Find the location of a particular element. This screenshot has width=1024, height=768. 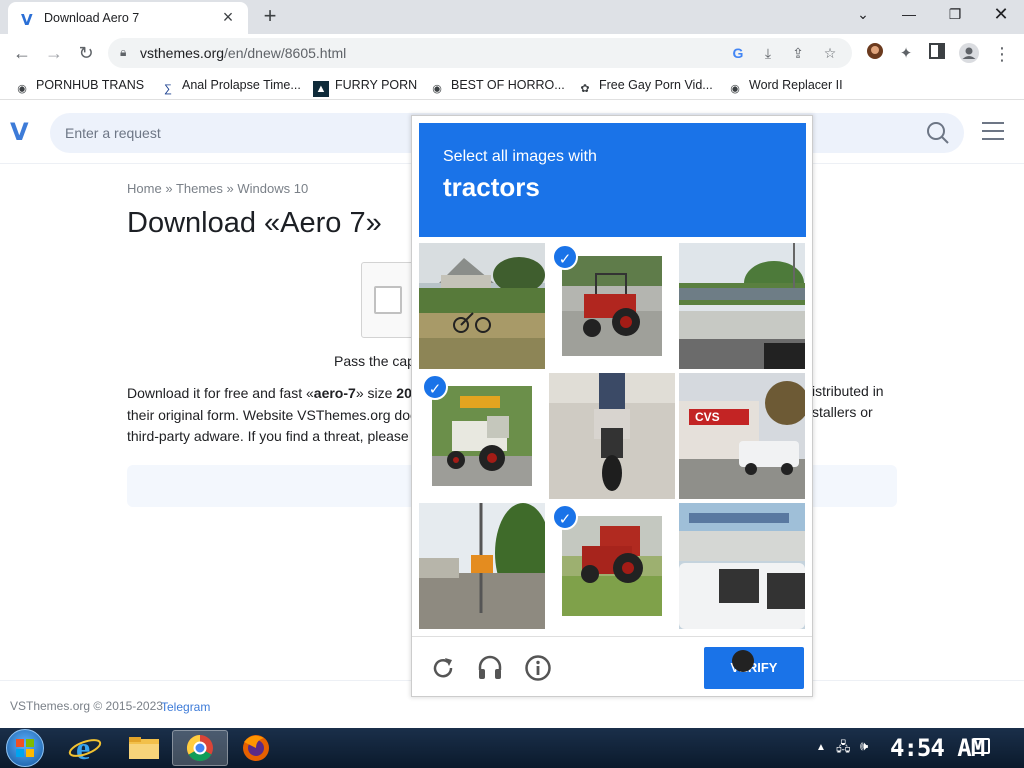

minimize-icon: — is located at coordinates (909, 14).